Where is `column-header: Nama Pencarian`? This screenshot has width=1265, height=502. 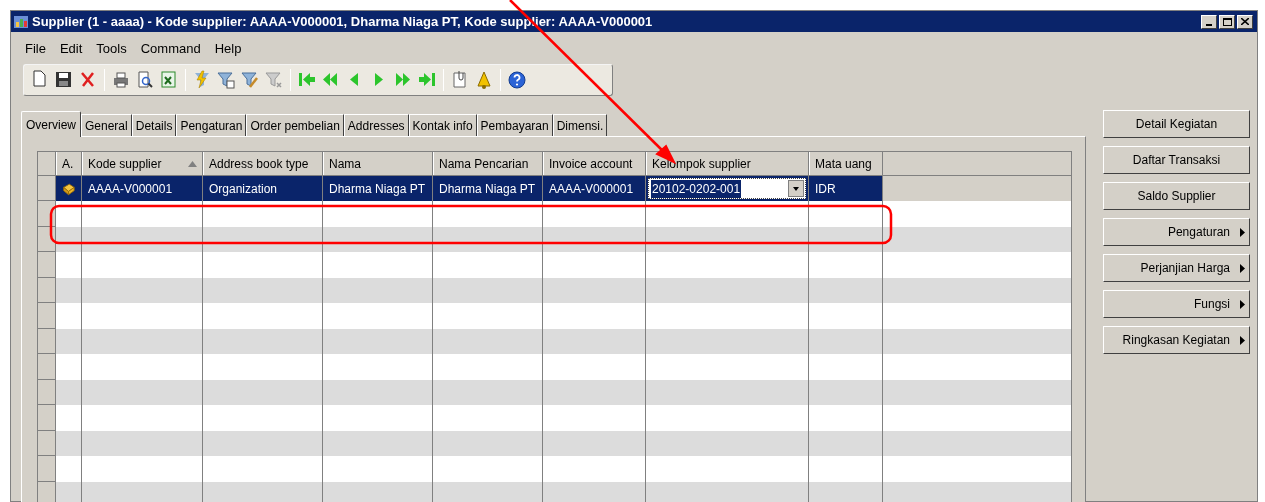 column-header: Nama Pencarian is located at coordinates (488, 163).